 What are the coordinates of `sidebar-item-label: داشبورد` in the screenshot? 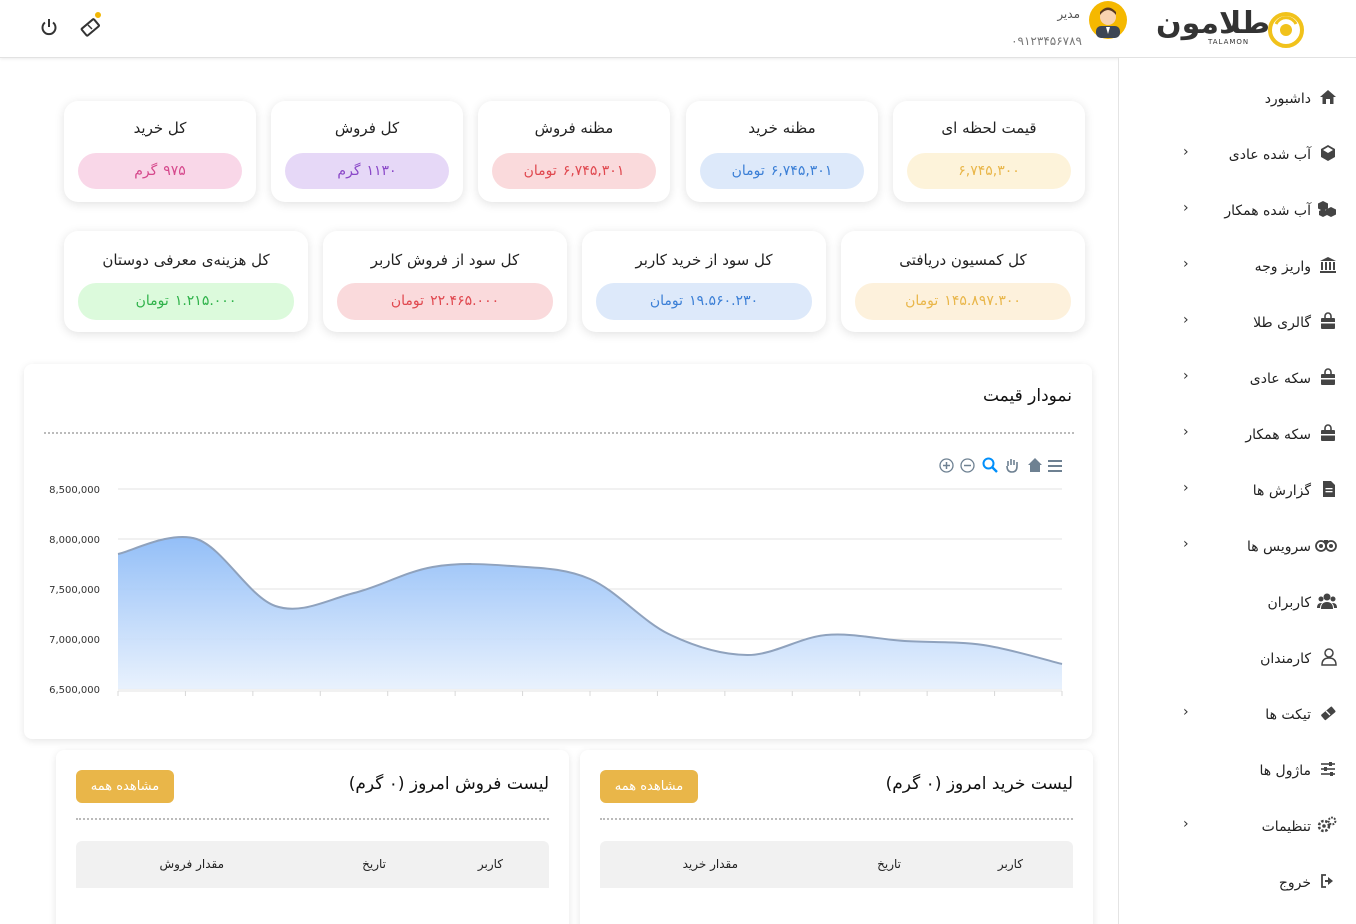 It's located at (1287, 99).